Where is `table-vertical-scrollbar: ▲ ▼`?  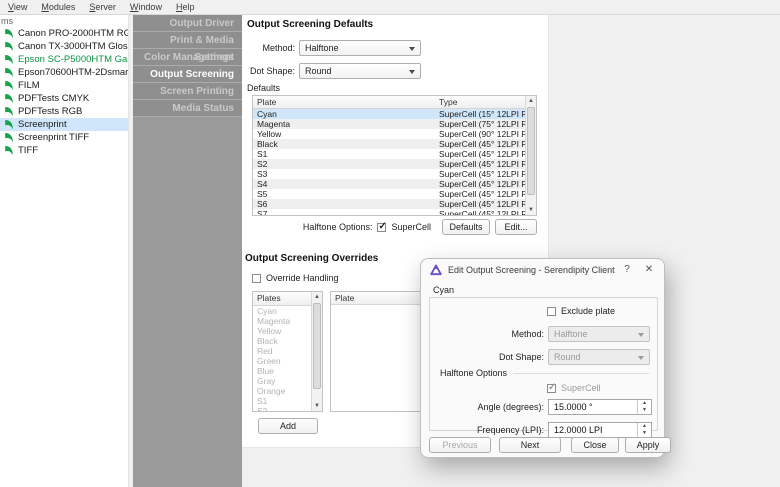 table-vertical-scrollbar: ▲ ▼ is located at coordinates (530, 155).